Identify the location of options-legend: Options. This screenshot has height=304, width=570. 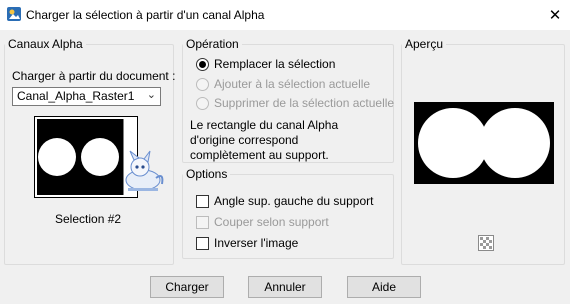
(207, 174).